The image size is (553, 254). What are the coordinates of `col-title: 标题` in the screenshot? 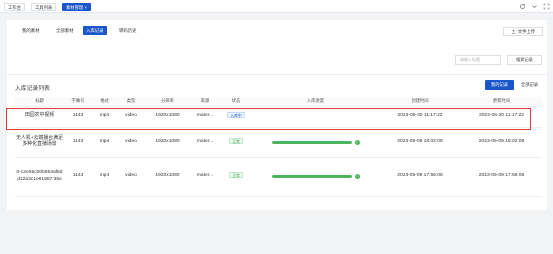 It's located at (39, 102).